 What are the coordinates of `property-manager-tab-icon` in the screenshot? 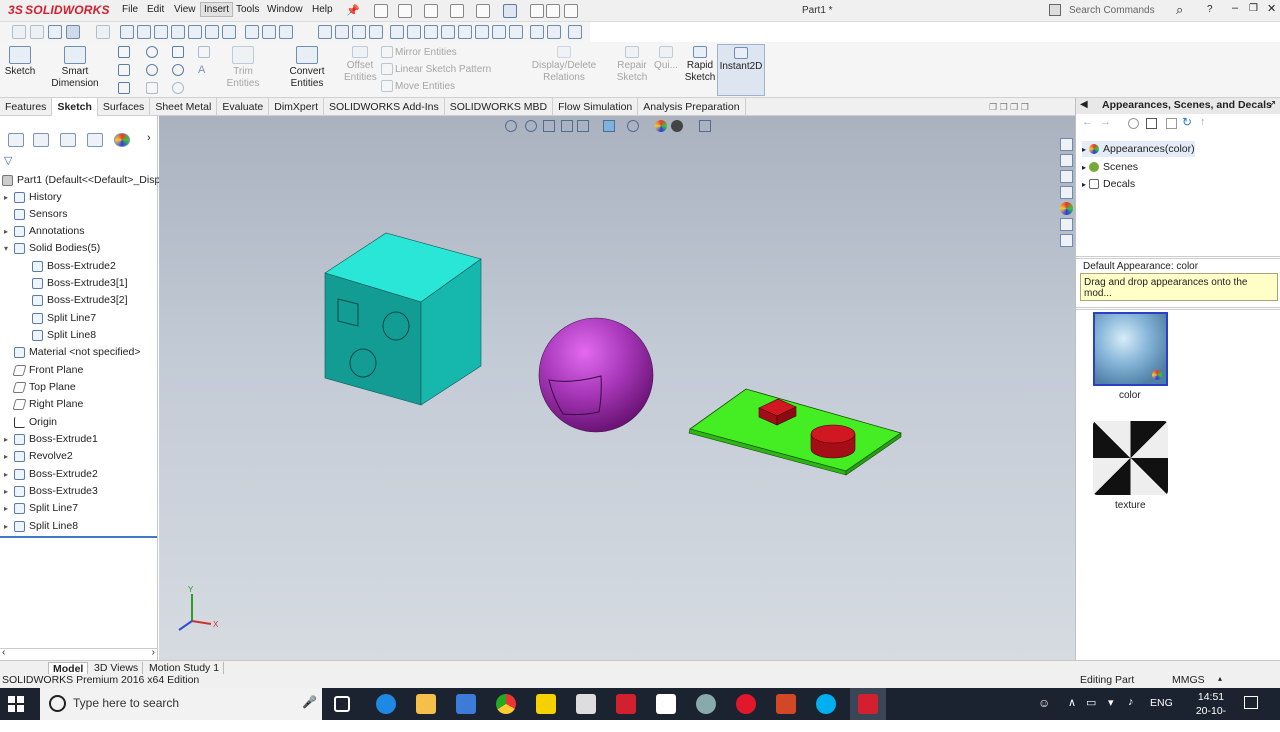 It's located at (41, 140).